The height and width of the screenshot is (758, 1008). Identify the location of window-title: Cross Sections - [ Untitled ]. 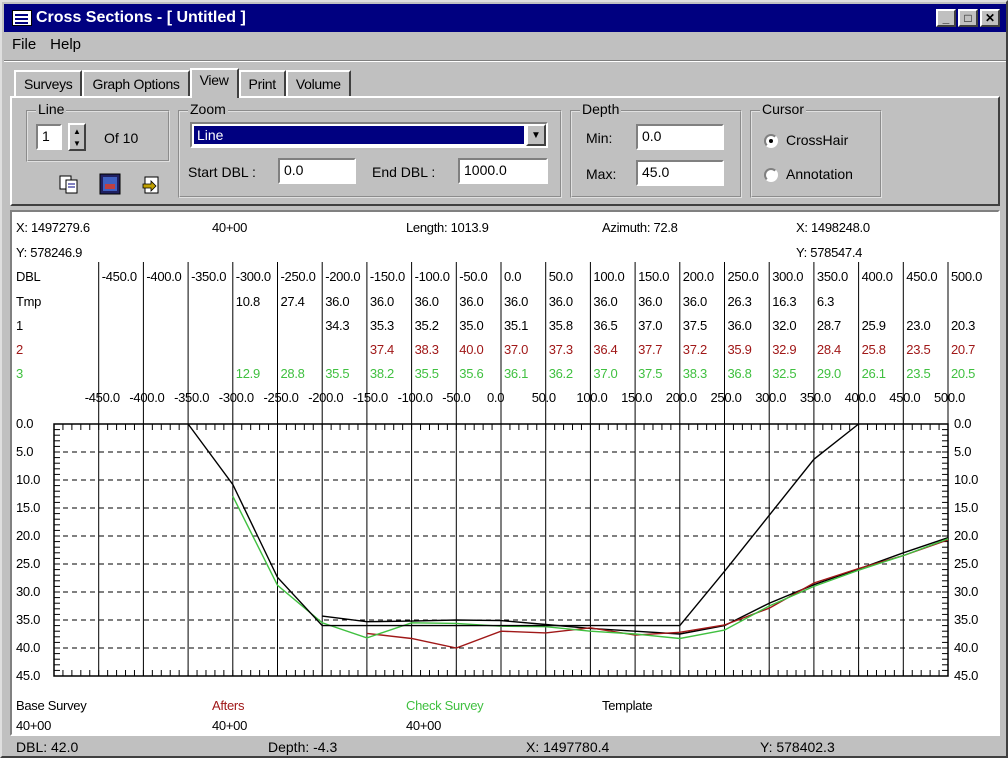
(141, 17).